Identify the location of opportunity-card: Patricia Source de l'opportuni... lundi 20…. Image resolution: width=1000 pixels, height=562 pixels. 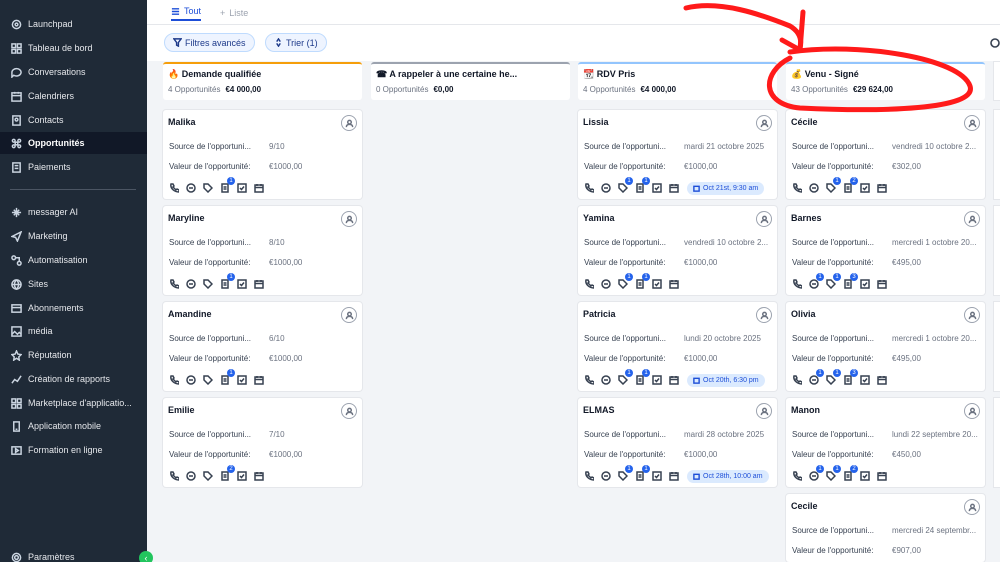
(677, 346).